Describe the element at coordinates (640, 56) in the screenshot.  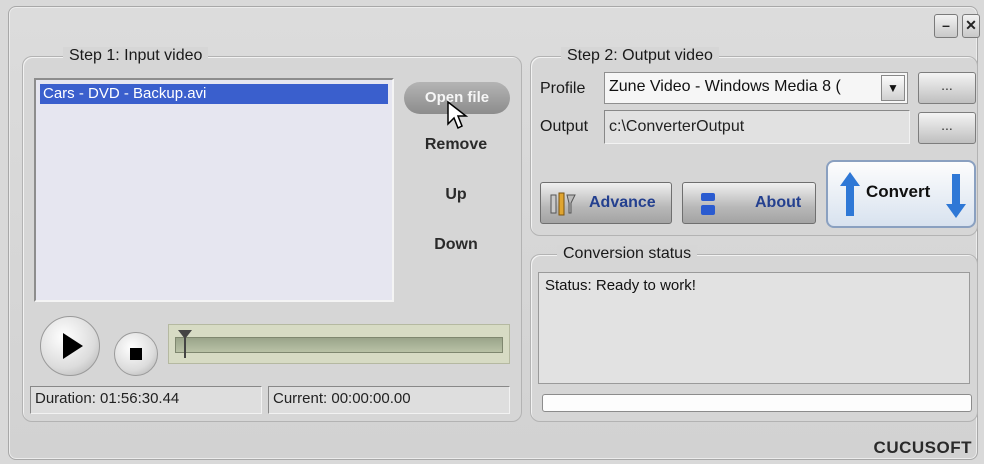
I see `output-video-legend: Step 2: Output video` at that location.